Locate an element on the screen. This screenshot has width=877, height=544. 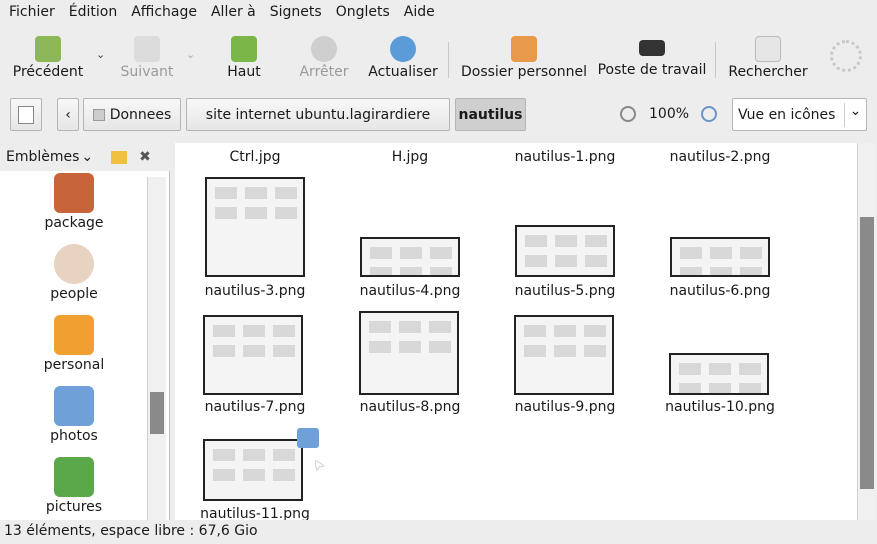
file-item: nautilus-11.png is located at coordinates (255, 513).